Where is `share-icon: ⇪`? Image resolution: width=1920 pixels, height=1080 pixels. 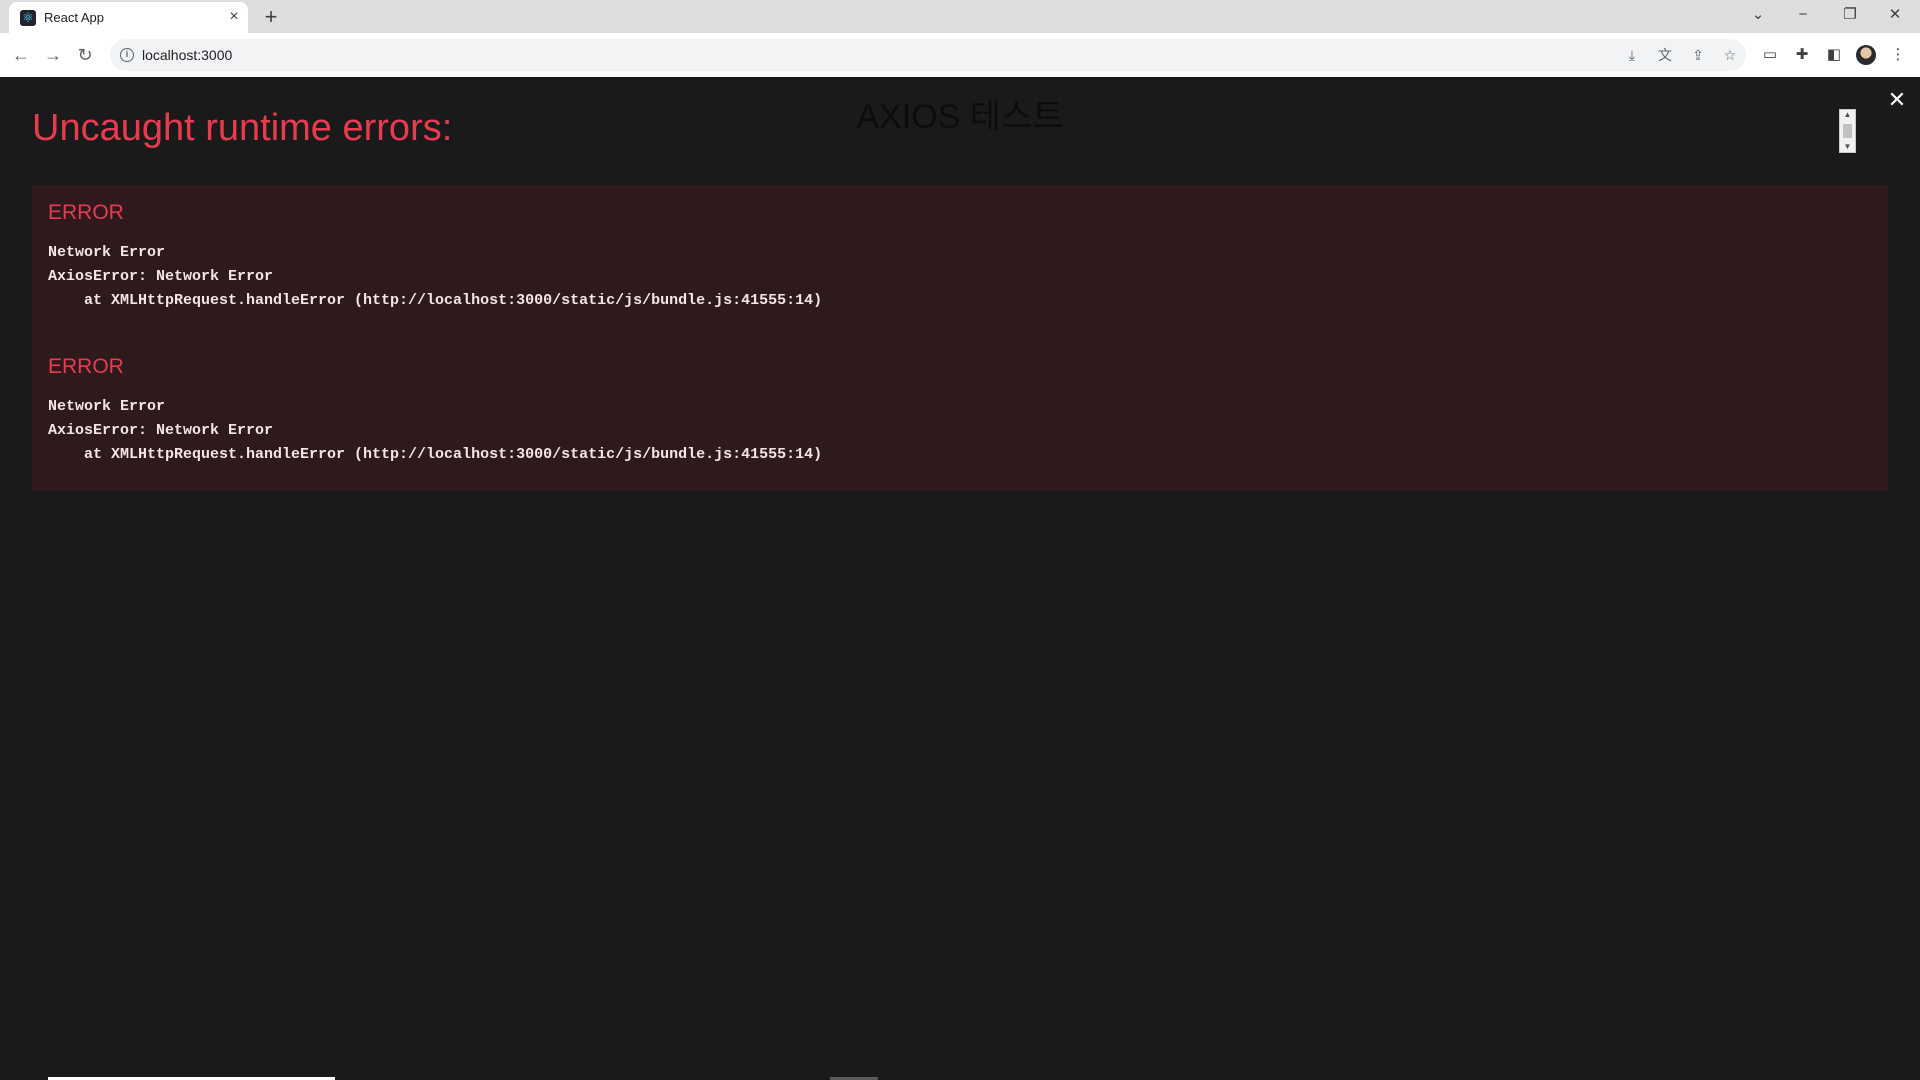
share-icon: ⇪ is located at coordinates (1698, 55).